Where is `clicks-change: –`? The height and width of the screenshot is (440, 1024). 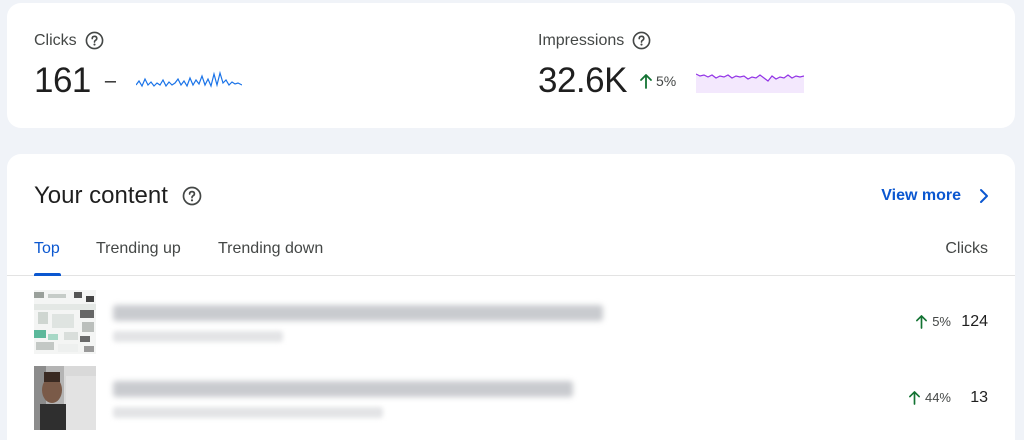 clicks-change: – is located at coordinates (110, 80).